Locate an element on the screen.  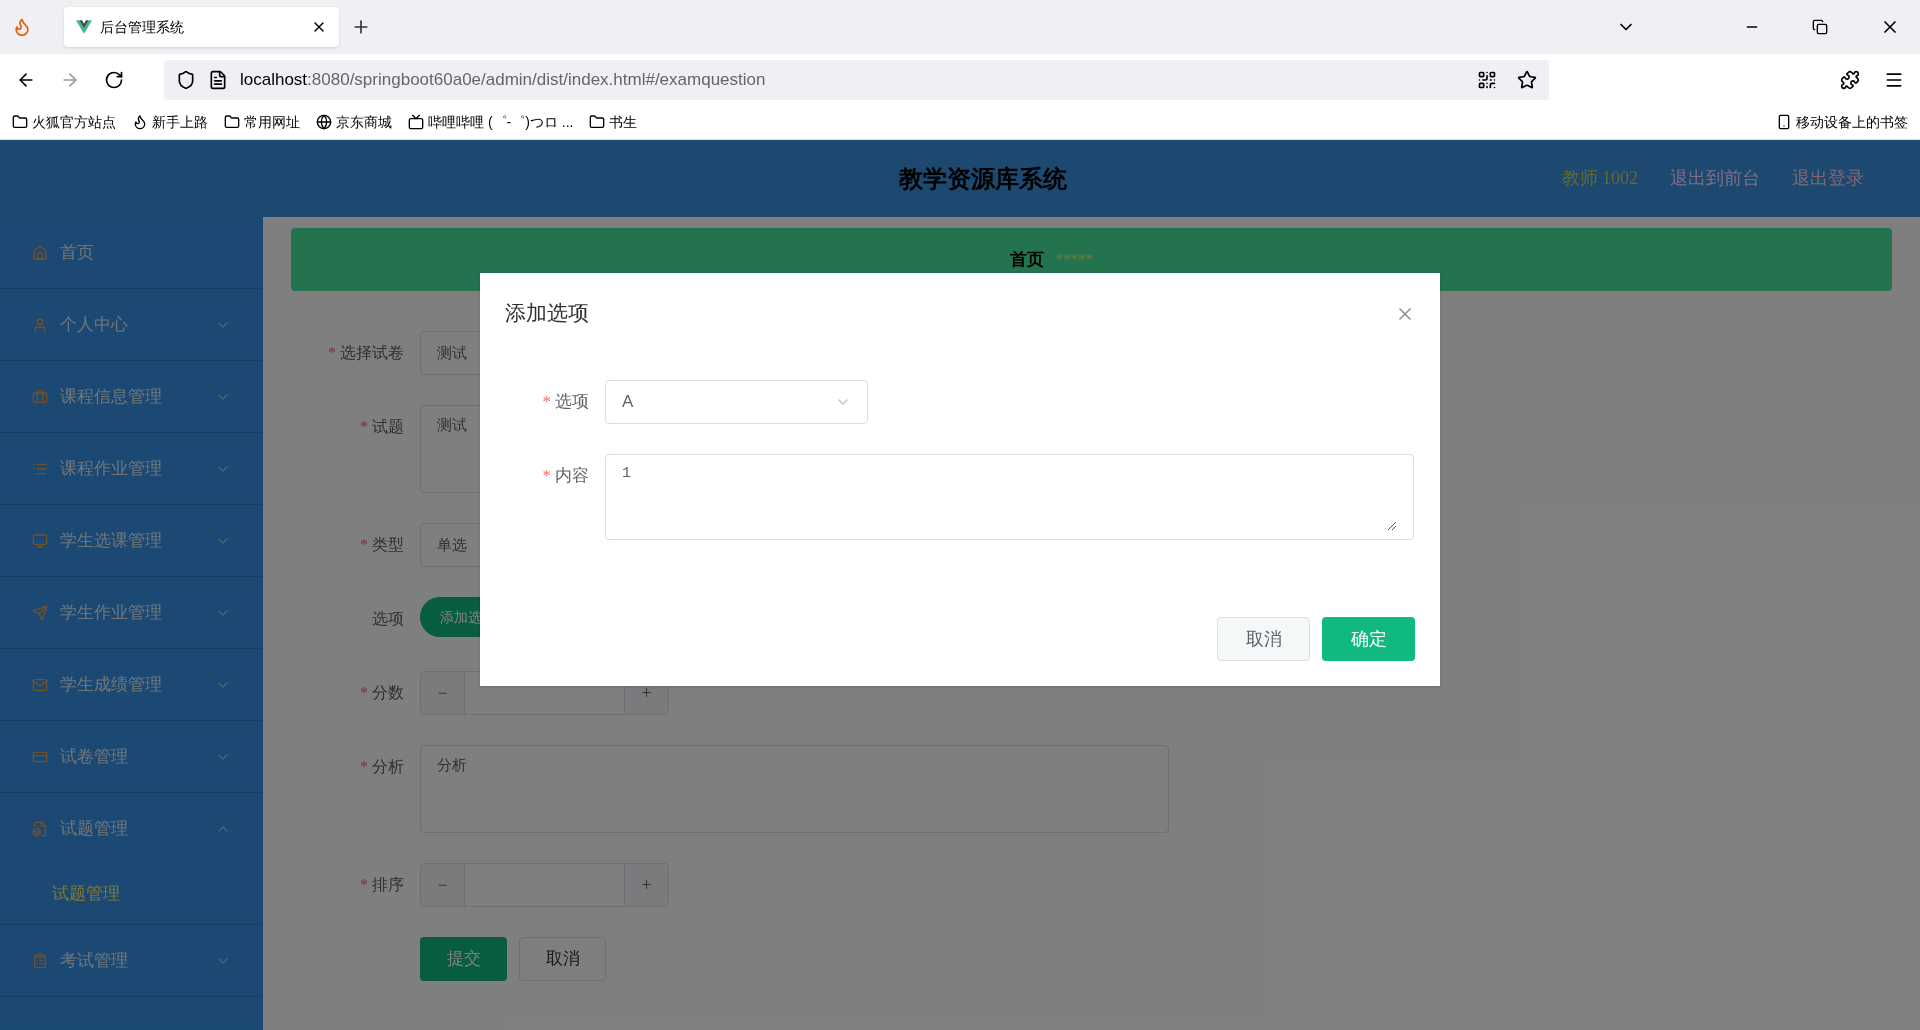
restore-icon is located at coordinates (1820, 27).